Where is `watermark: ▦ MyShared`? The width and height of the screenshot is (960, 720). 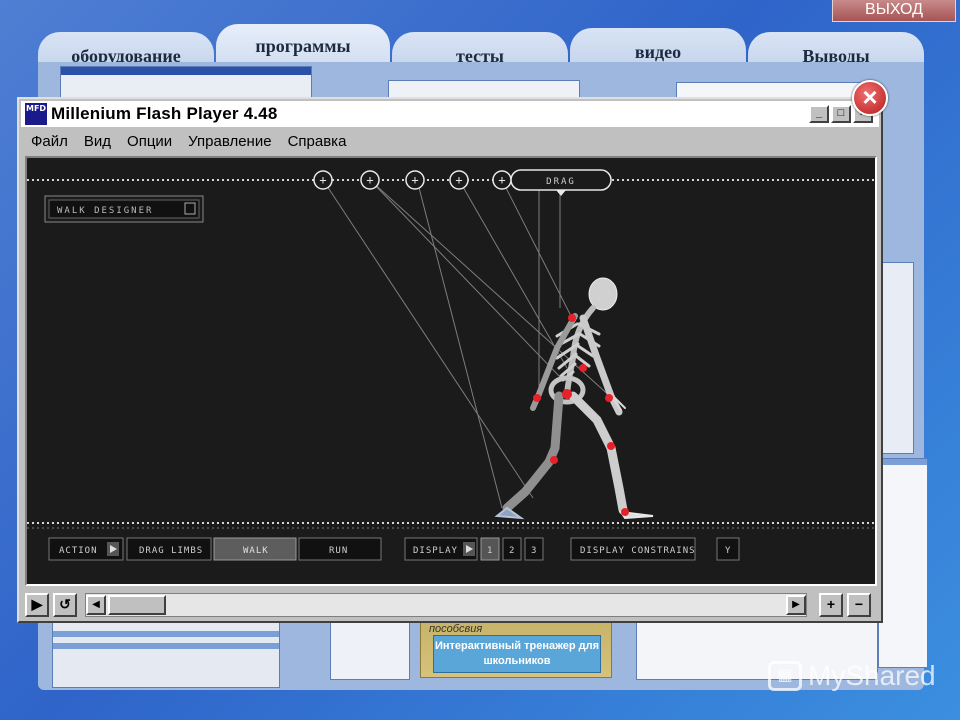 watermark: ▦ MyShared is located at coordinates (852, 676).